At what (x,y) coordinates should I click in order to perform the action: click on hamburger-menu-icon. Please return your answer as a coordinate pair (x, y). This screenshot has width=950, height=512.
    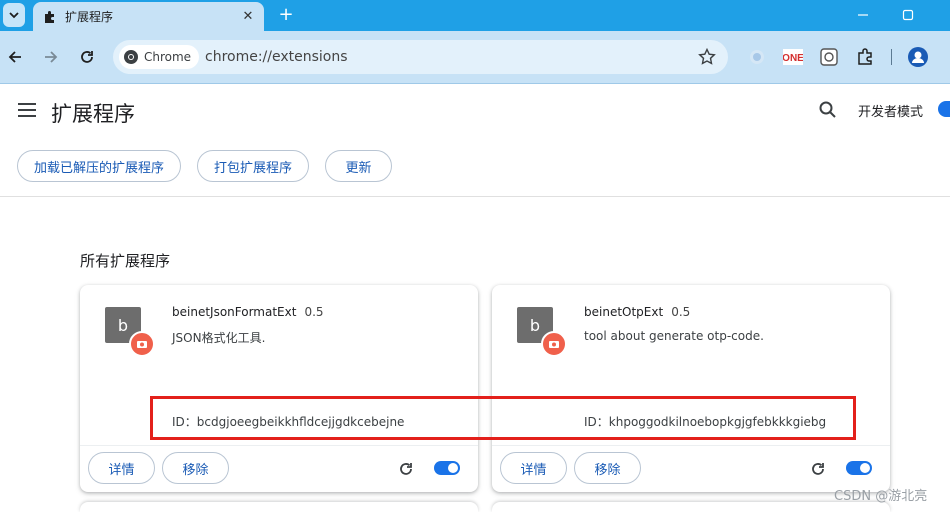
    Looking at the image, I should click on (28, 110).